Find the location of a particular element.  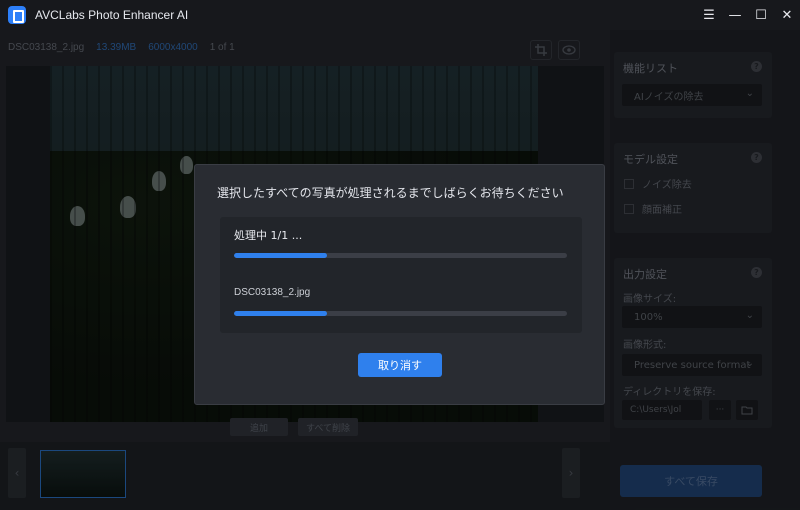

app-logo-icon is located at coordinates (17, 15).